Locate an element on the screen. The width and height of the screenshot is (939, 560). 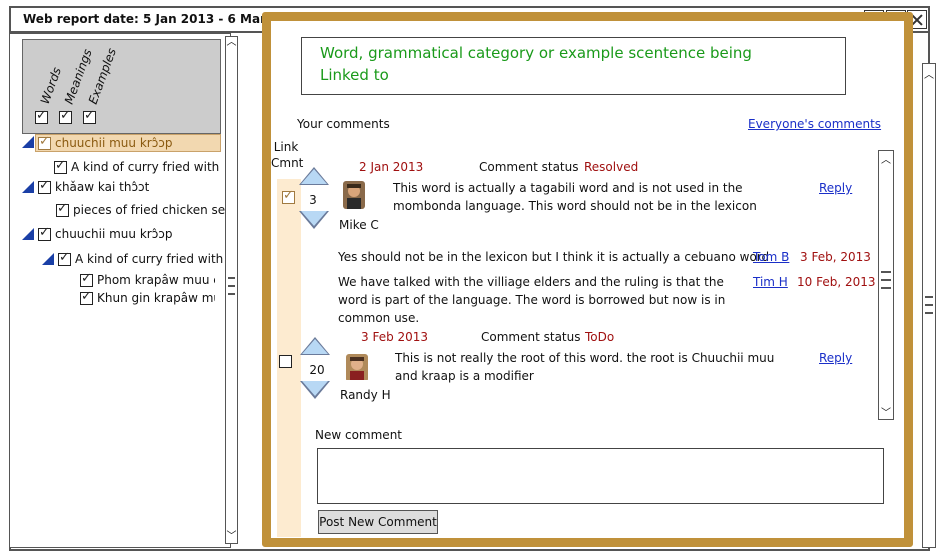
tree-item-example: Khun gin krapâw muu is located at coordinates (147, 297).